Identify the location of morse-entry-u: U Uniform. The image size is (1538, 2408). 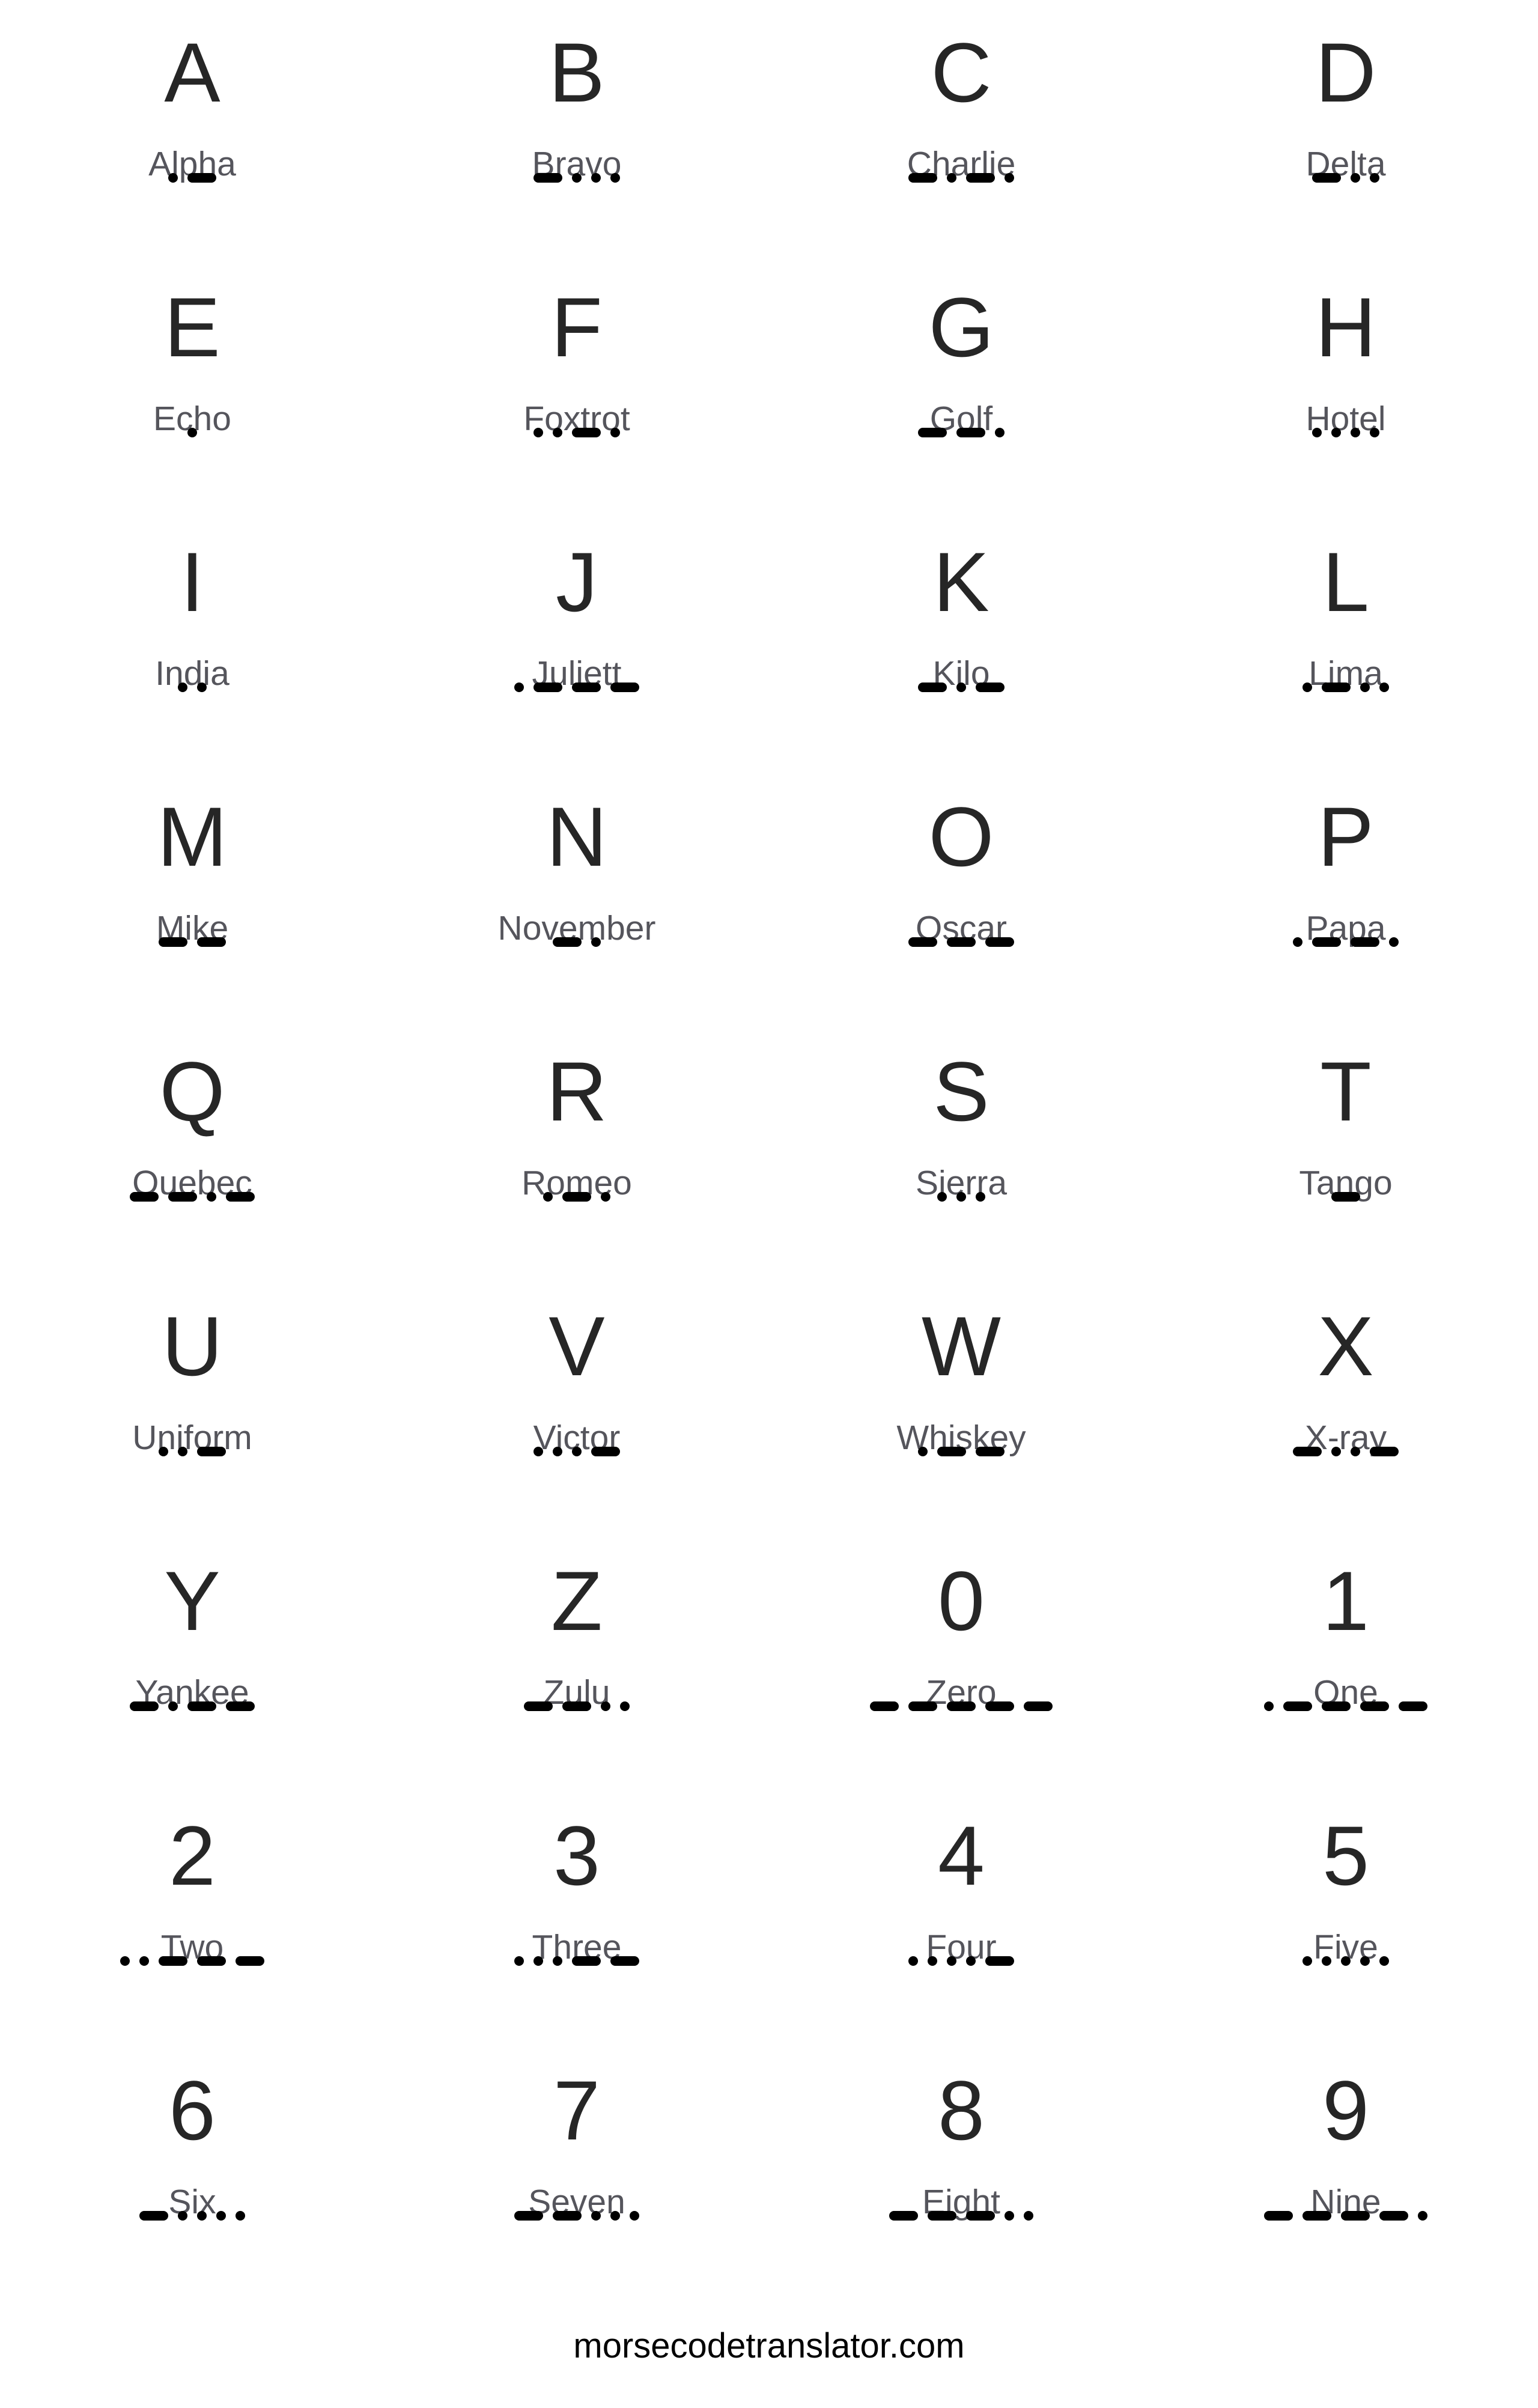
(192, 1401).